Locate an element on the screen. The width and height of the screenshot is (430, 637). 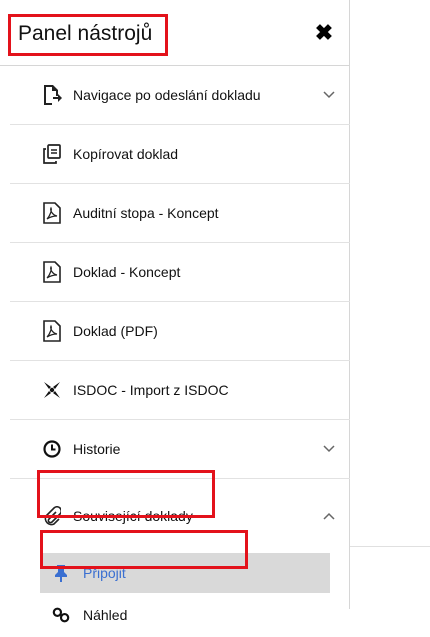
paperclip-icon is located at coordinates (52, 516).